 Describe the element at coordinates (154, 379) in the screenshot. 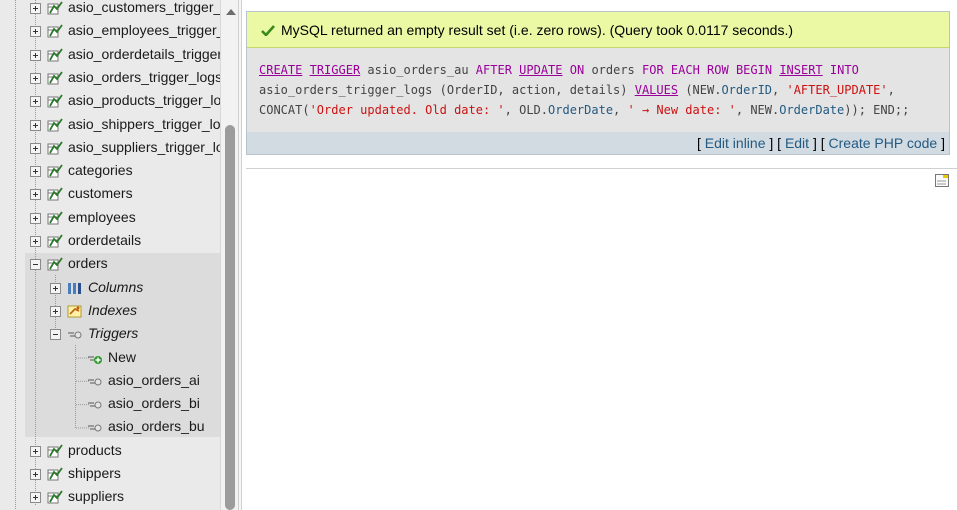

I see `nav-item-label: asio_orders_ai` at that location.